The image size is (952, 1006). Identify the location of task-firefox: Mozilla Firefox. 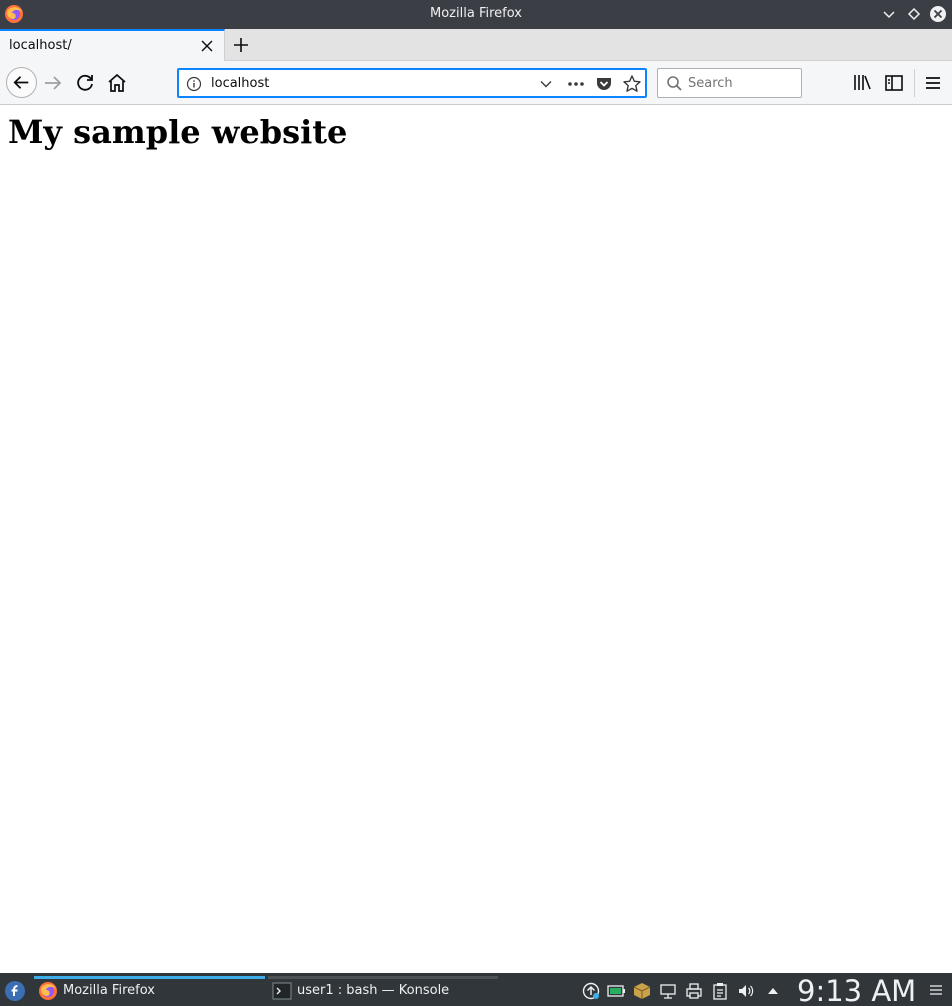
(149, 989).